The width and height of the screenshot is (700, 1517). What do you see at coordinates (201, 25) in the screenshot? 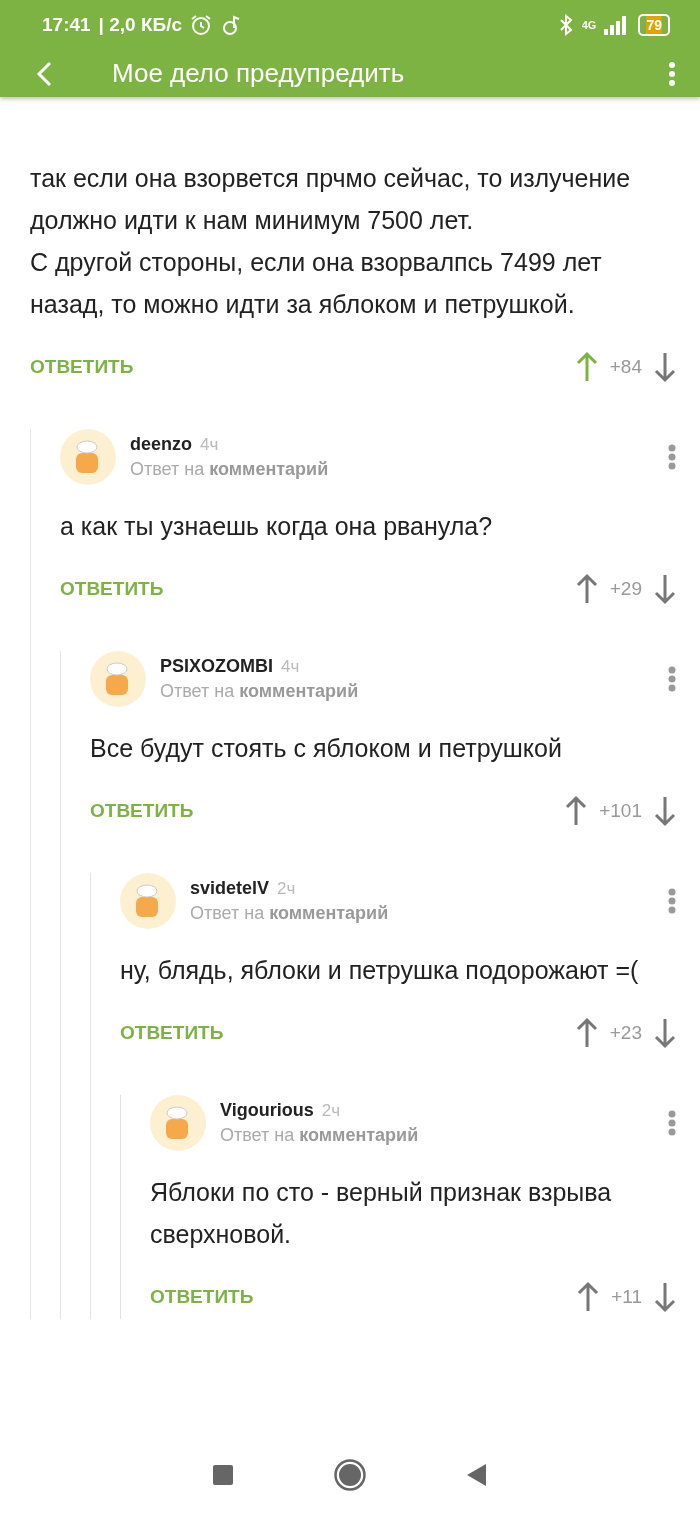
I see `alarm-icon` at bounding box center [201, 25].